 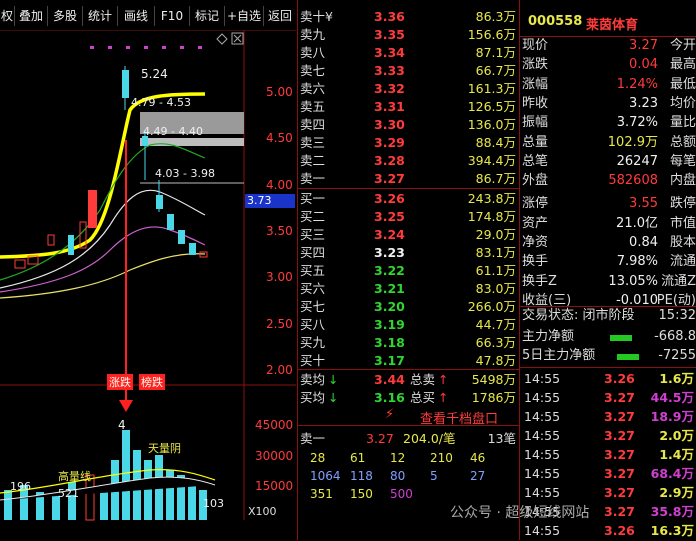 I want to click on vol-tick-30000: 30000, so click(x=274, y=456).